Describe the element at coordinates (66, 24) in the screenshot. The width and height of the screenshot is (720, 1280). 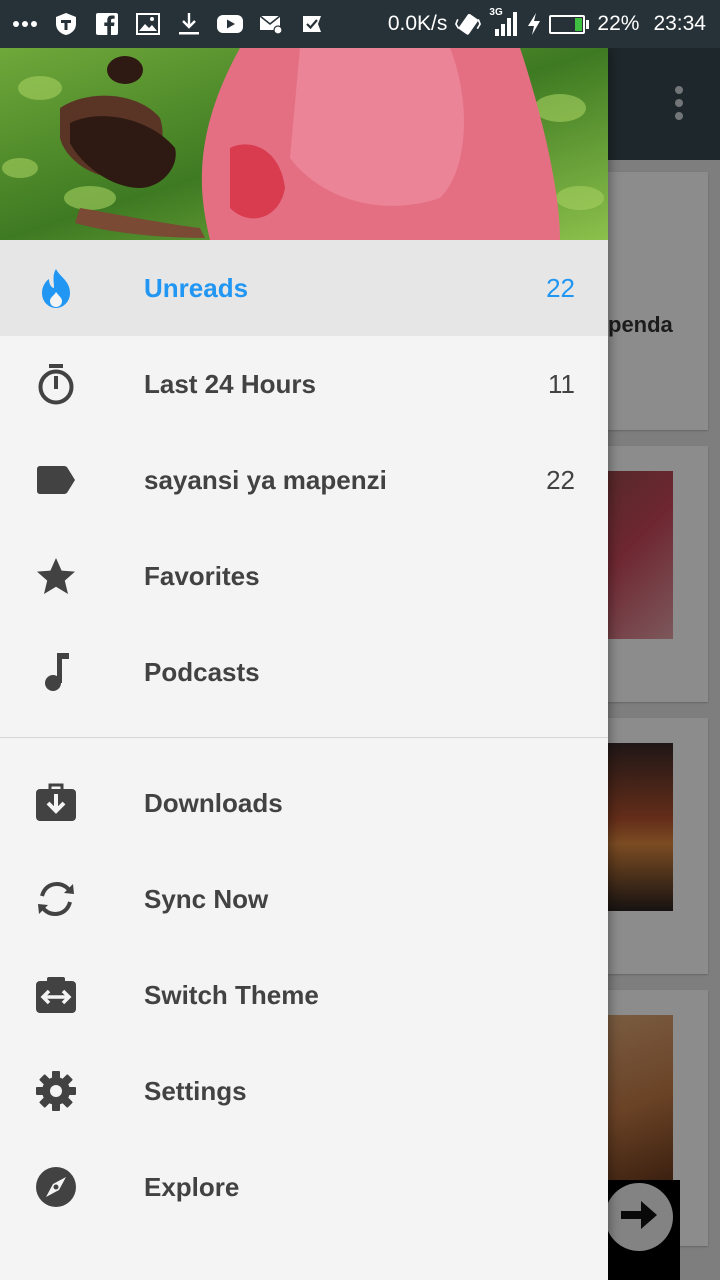
I see `shield-app-icon` at that location.